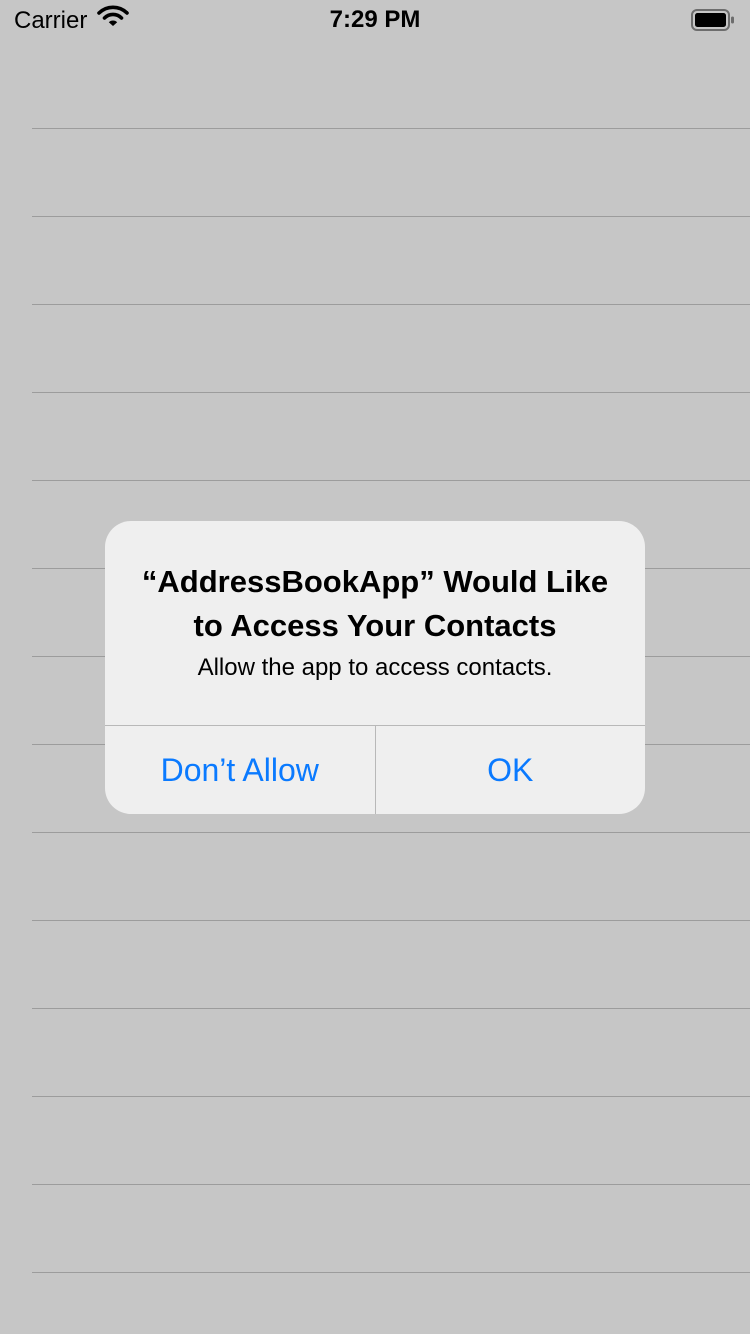 The height and width of the screenshot is (1334, 750). I want to click on status-bar: Carrier 7:29 PM, so click(375, 20).